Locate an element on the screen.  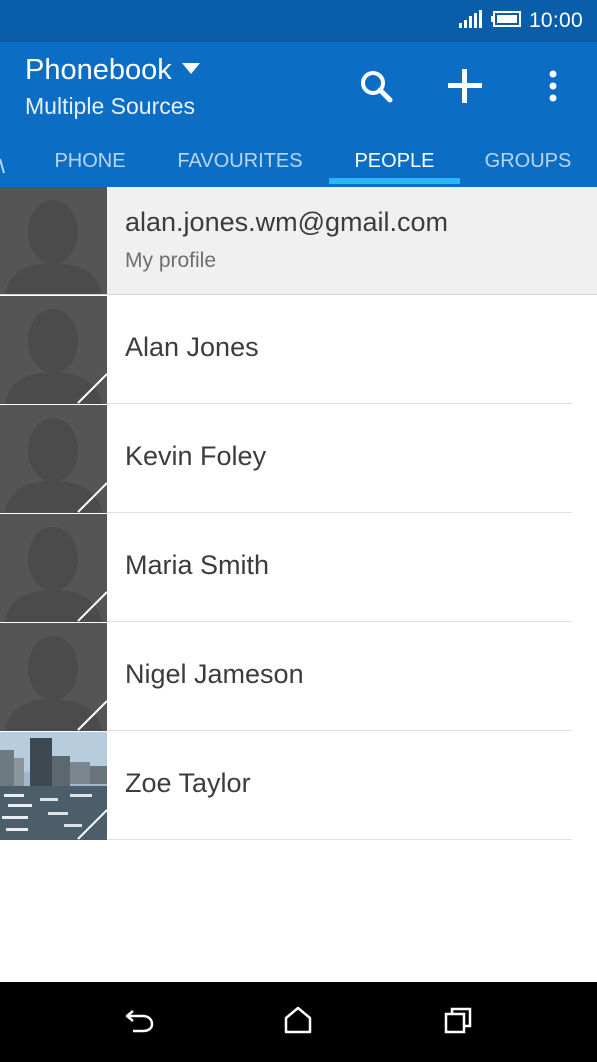
add-contact-button is located at coordinates (465, 88).